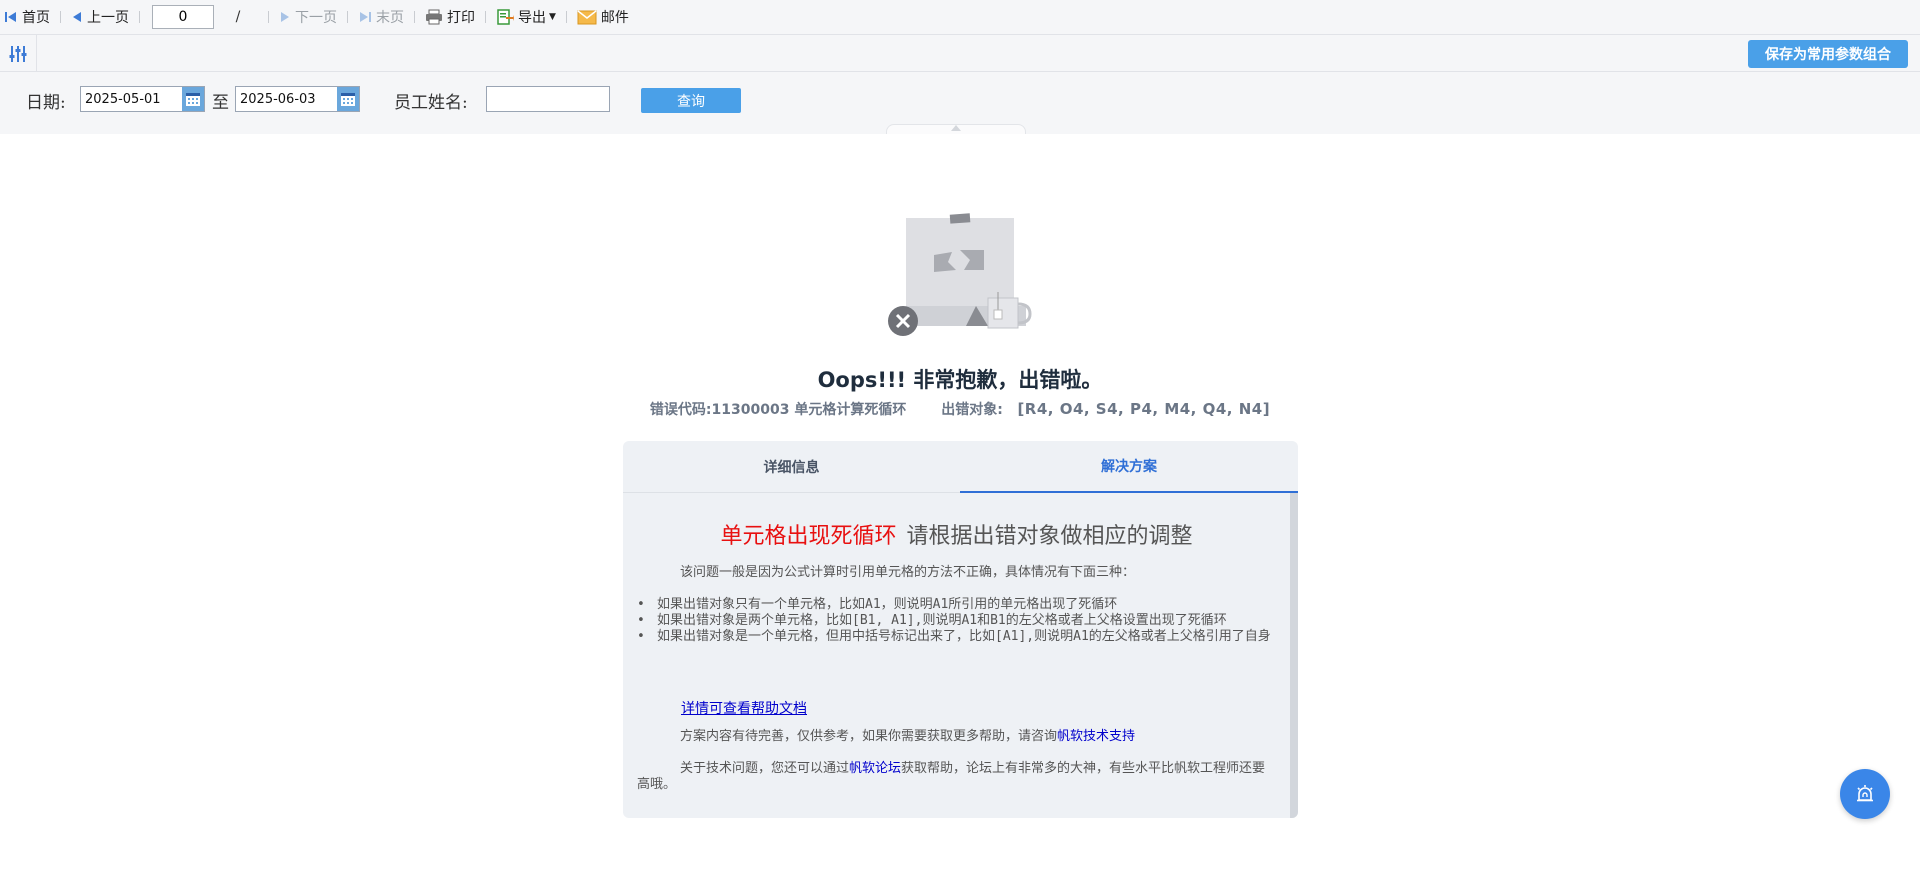 The image size is (1920, 879). What do you see at coordinates (972, 410) in the screenshot?
I see `error-object-label: 出错对象:` at bounding box center [972, 410].